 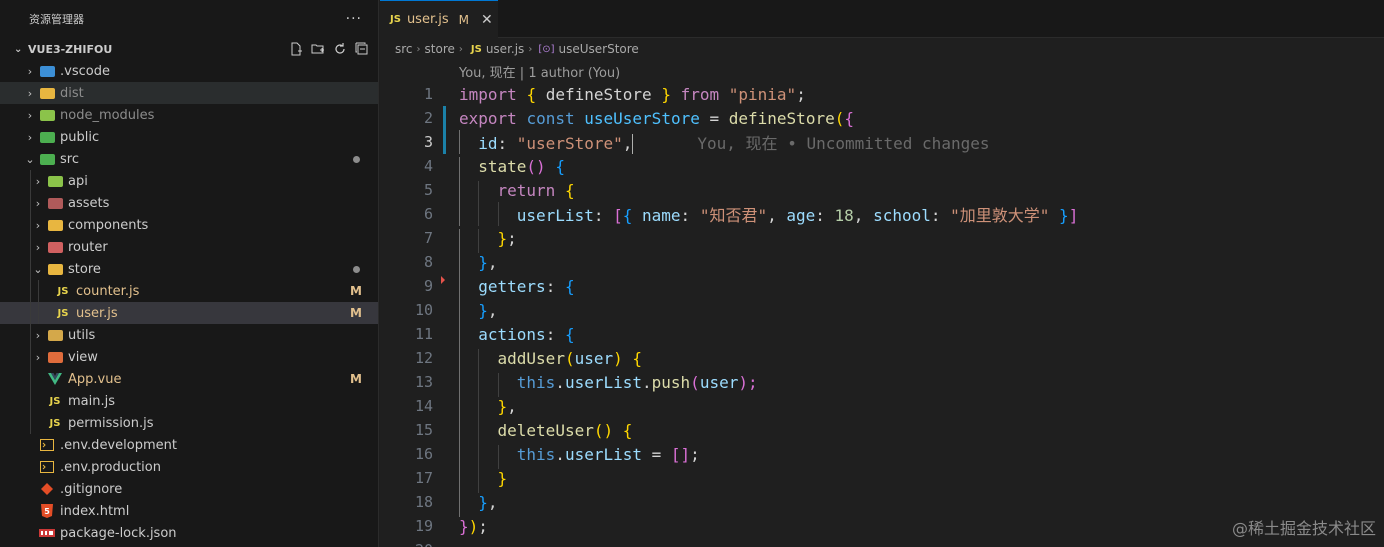 I want to click on code-line: 12 addUser(user) {, so click(x=882, y=359).